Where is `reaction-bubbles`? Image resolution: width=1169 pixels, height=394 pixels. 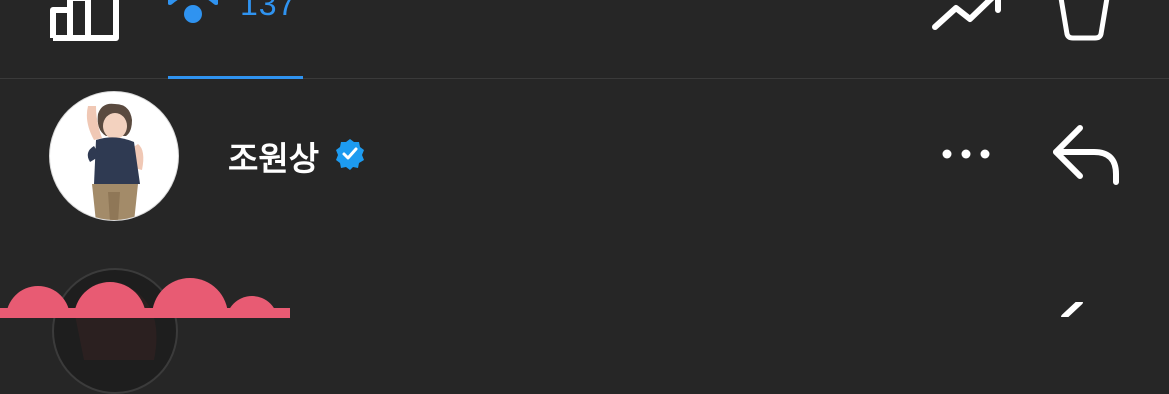 reaction-bubbles is located at coordinates (145, 298).